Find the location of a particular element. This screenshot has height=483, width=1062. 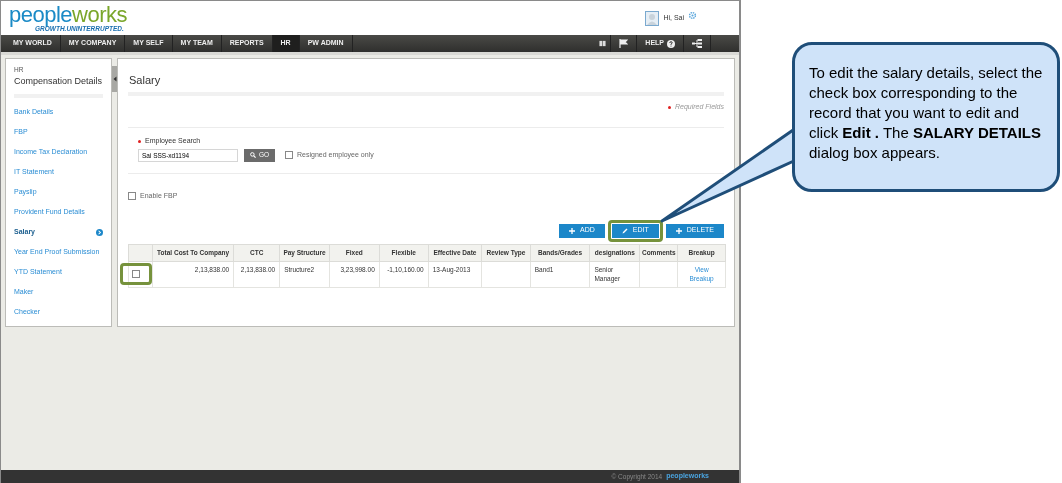

sidebar-title: Compensation Details is located at coordinates (59, 81).